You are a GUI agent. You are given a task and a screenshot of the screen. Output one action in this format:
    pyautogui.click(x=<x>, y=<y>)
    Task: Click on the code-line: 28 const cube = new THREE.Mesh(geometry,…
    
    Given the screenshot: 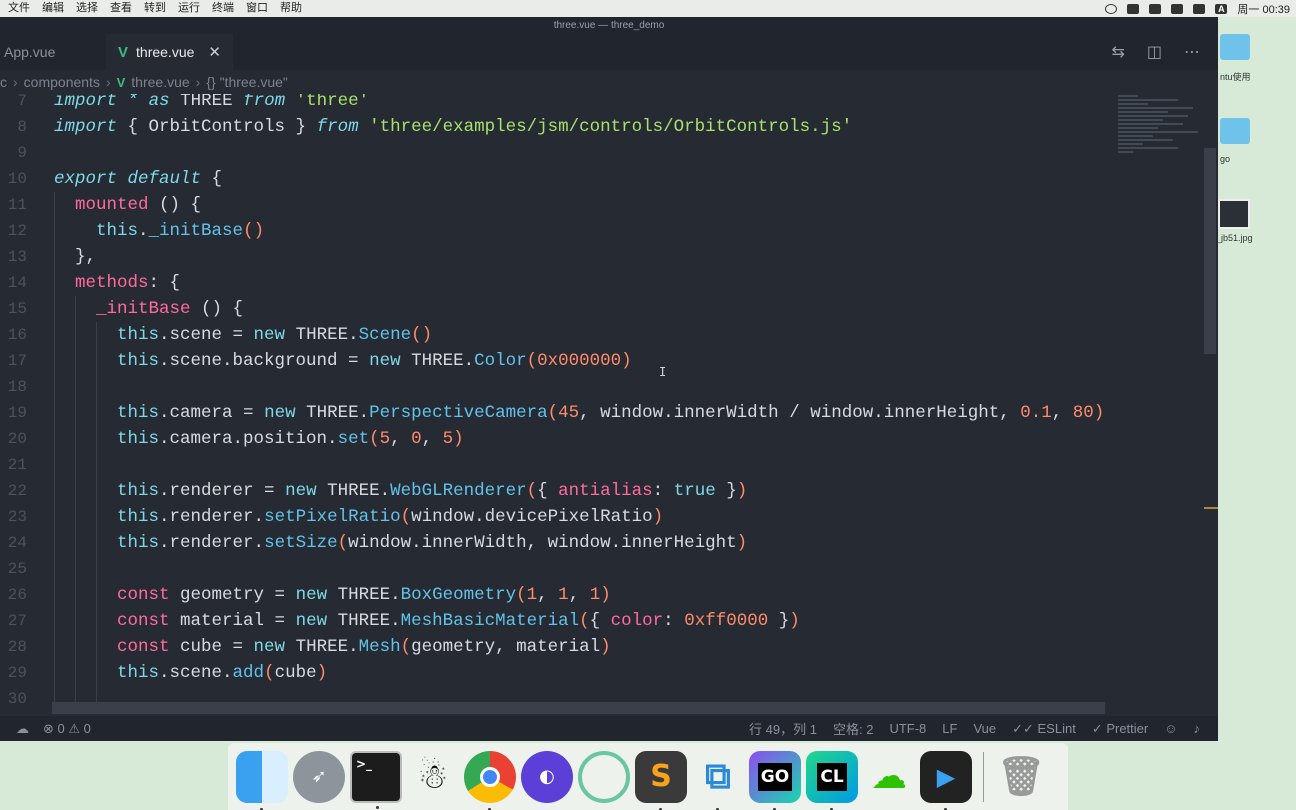 What is the action you would take?
    pyautogui.click(x=552, y=647)
    